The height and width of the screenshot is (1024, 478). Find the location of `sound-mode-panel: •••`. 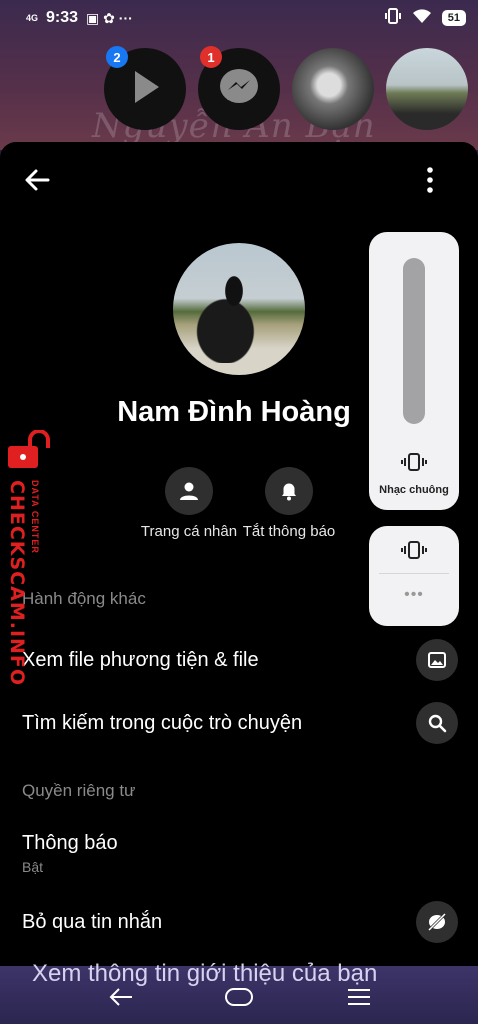

sound-mode-panel: ••• is located at coordinates (414, 576).